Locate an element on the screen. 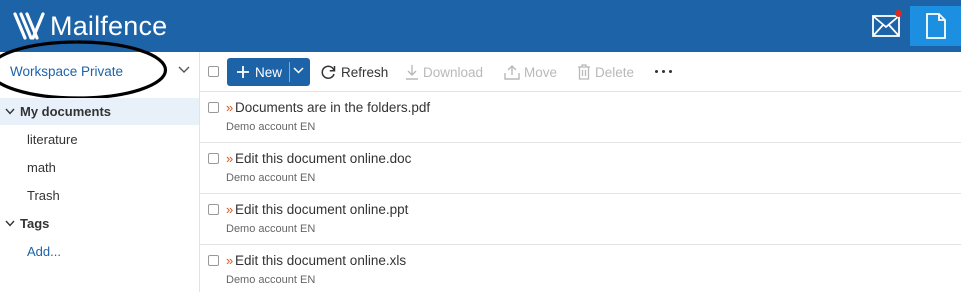  move-button: Move is located at coordinates (530, 72).